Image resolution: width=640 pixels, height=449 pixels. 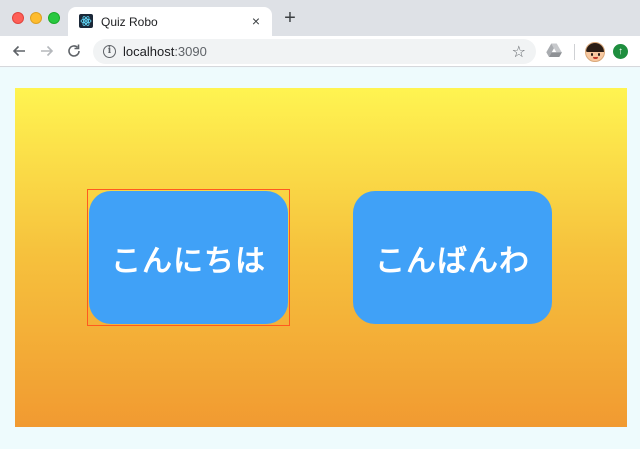 I want to click on toolbar-separator, so click(x=574, y=52).